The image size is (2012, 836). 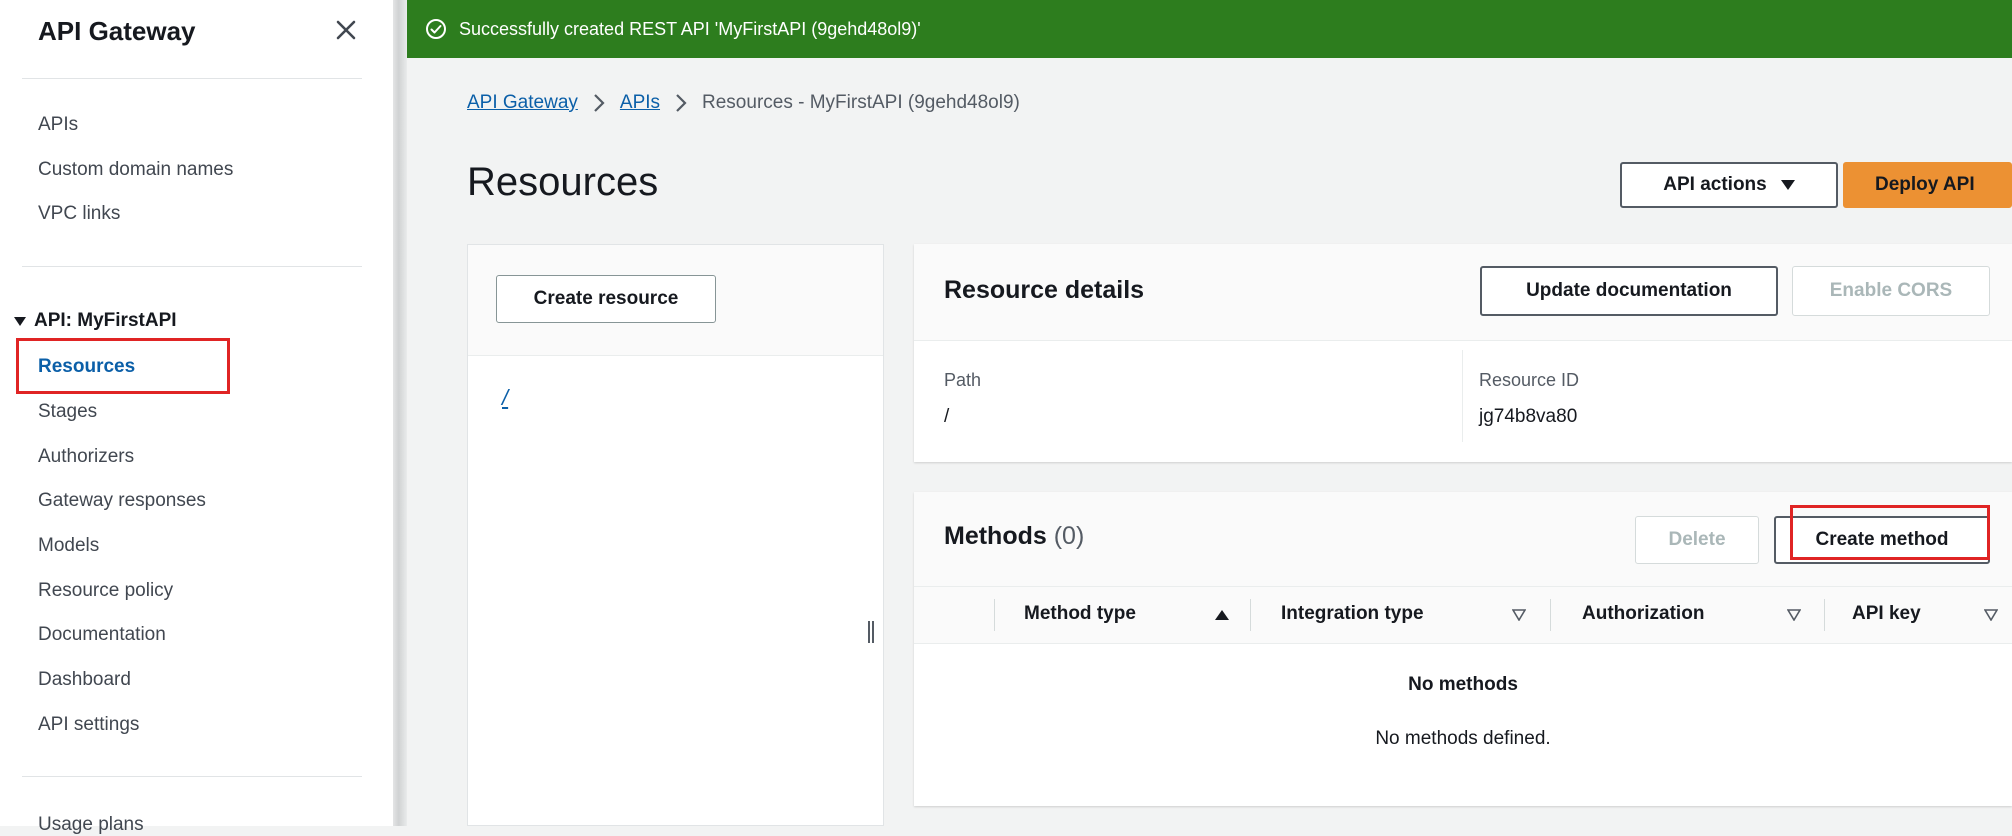 I want to click on column-authorization: Authorization, so click(x=1643, y=614).